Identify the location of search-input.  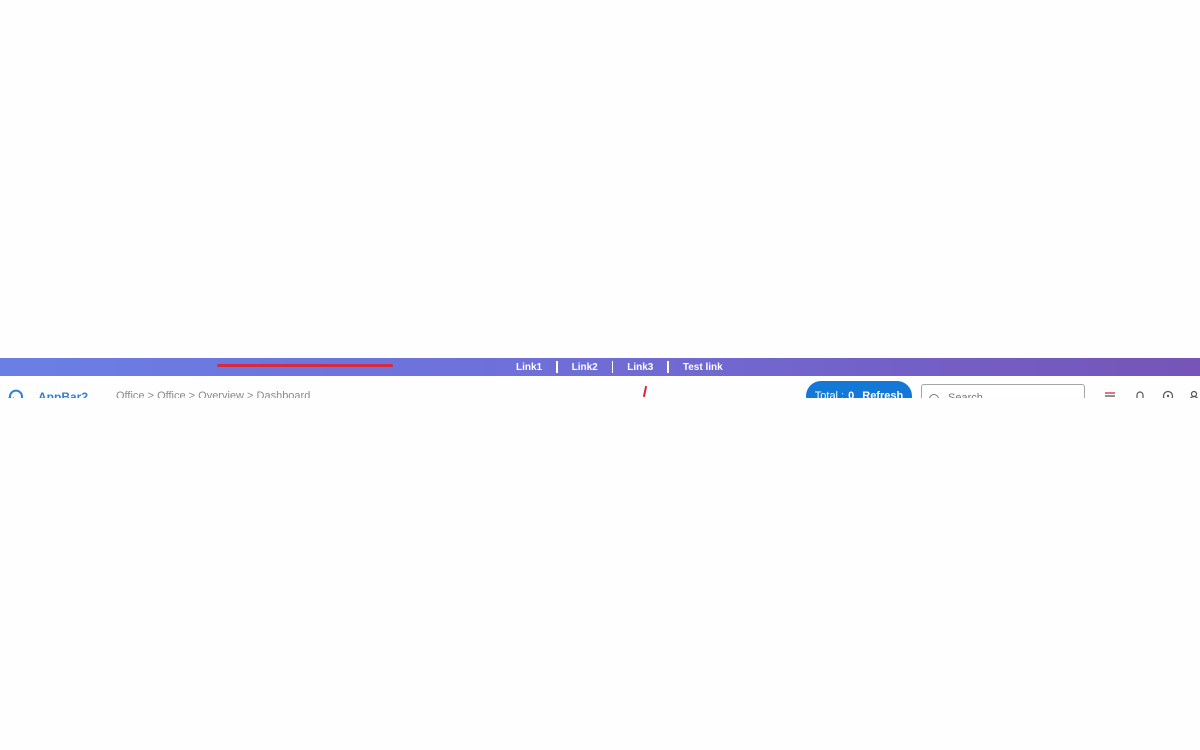
(1013, 394).